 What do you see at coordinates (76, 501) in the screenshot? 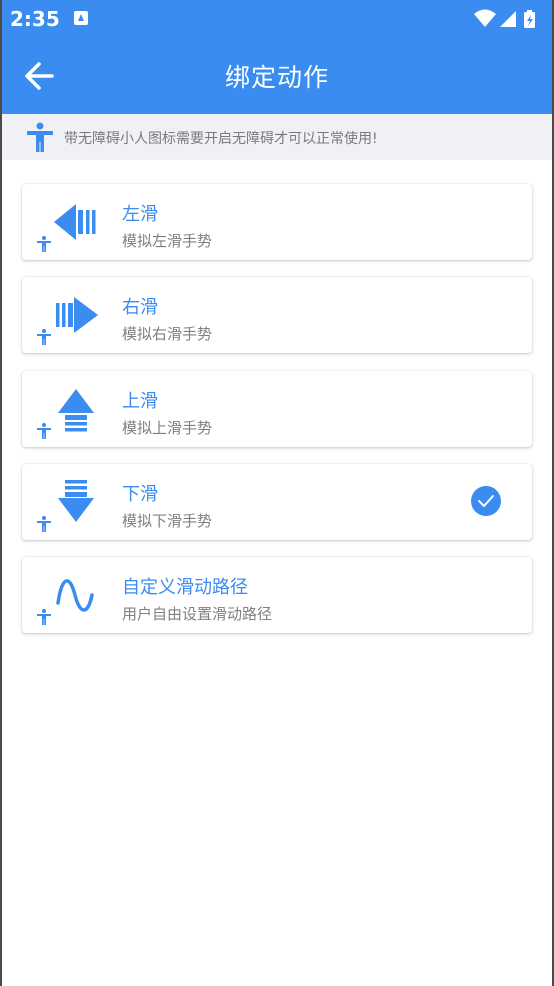
I see `swipe-down-icon` at bounding box center [76, 501].